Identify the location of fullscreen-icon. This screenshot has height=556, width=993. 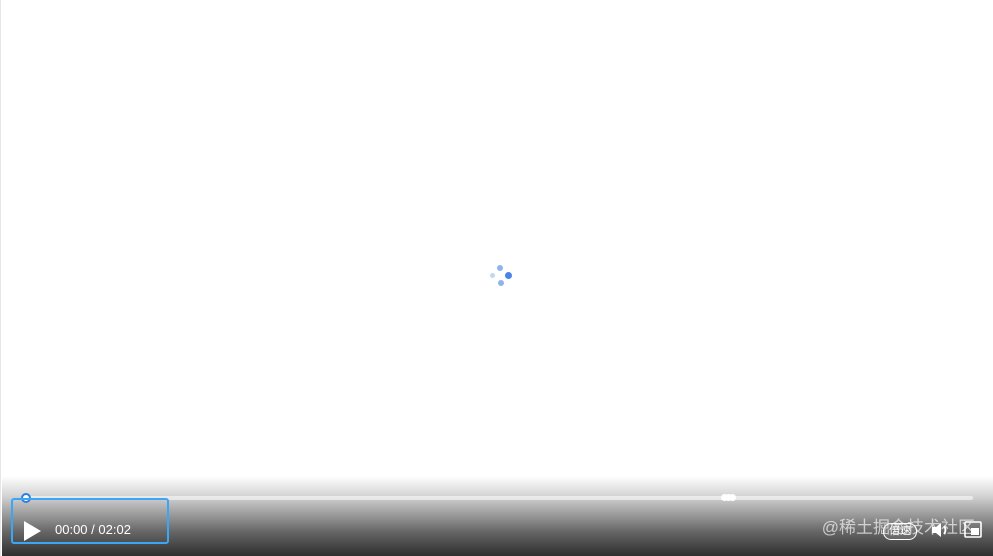
(973, 529).